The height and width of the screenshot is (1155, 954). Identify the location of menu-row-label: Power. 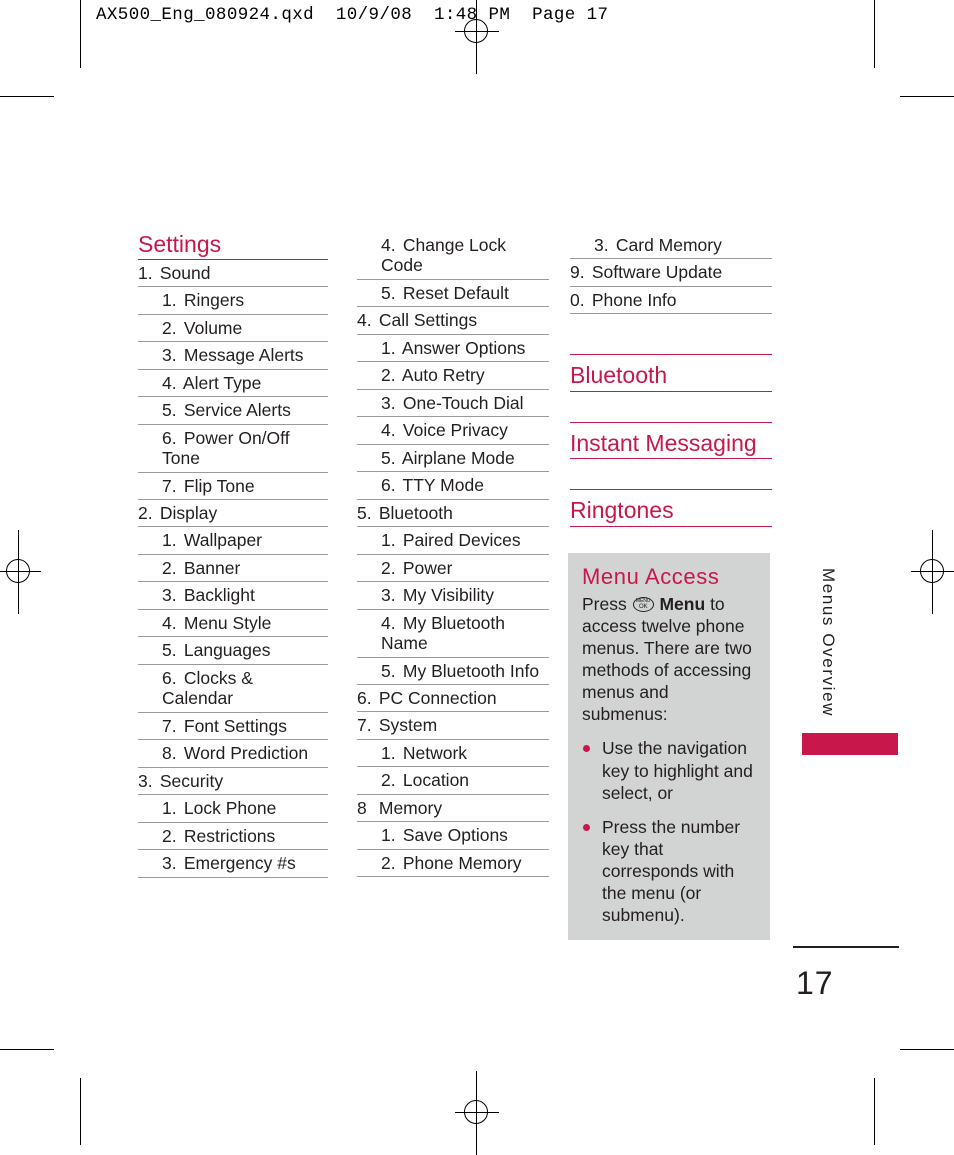
(427, 567).